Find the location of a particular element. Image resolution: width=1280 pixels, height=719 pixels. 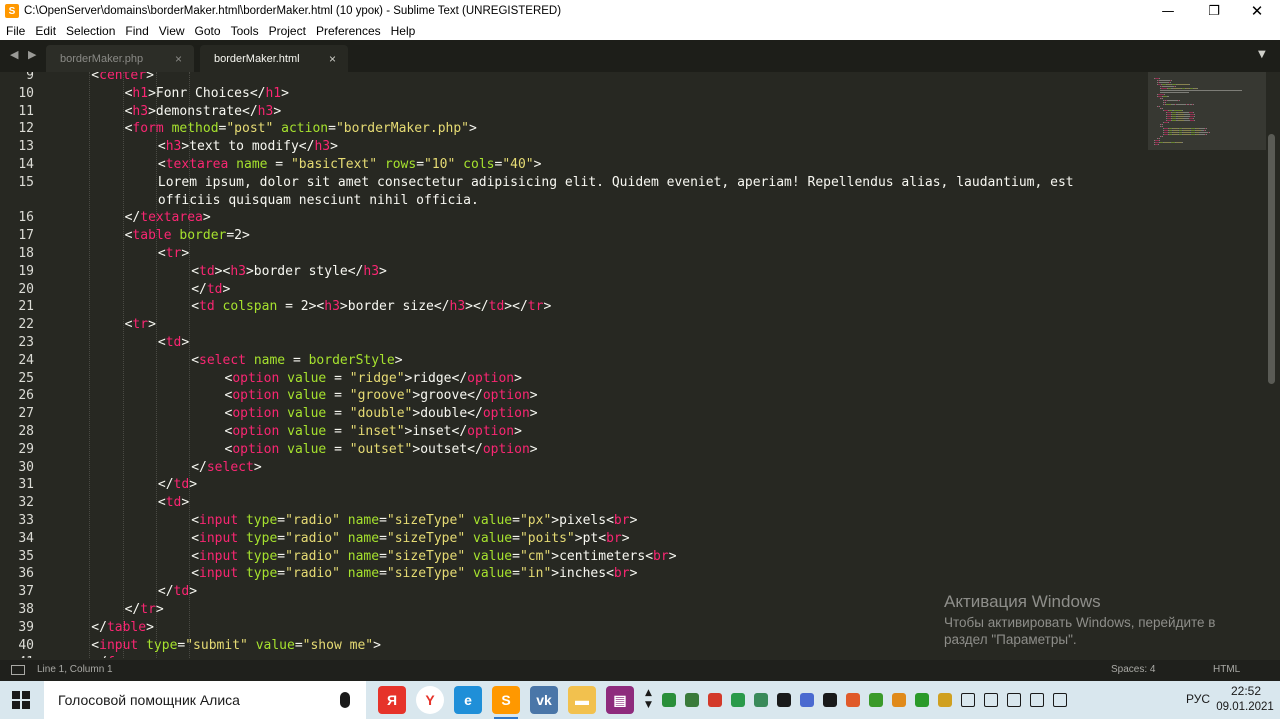

chat-icon is located at coordinates (945, 700).